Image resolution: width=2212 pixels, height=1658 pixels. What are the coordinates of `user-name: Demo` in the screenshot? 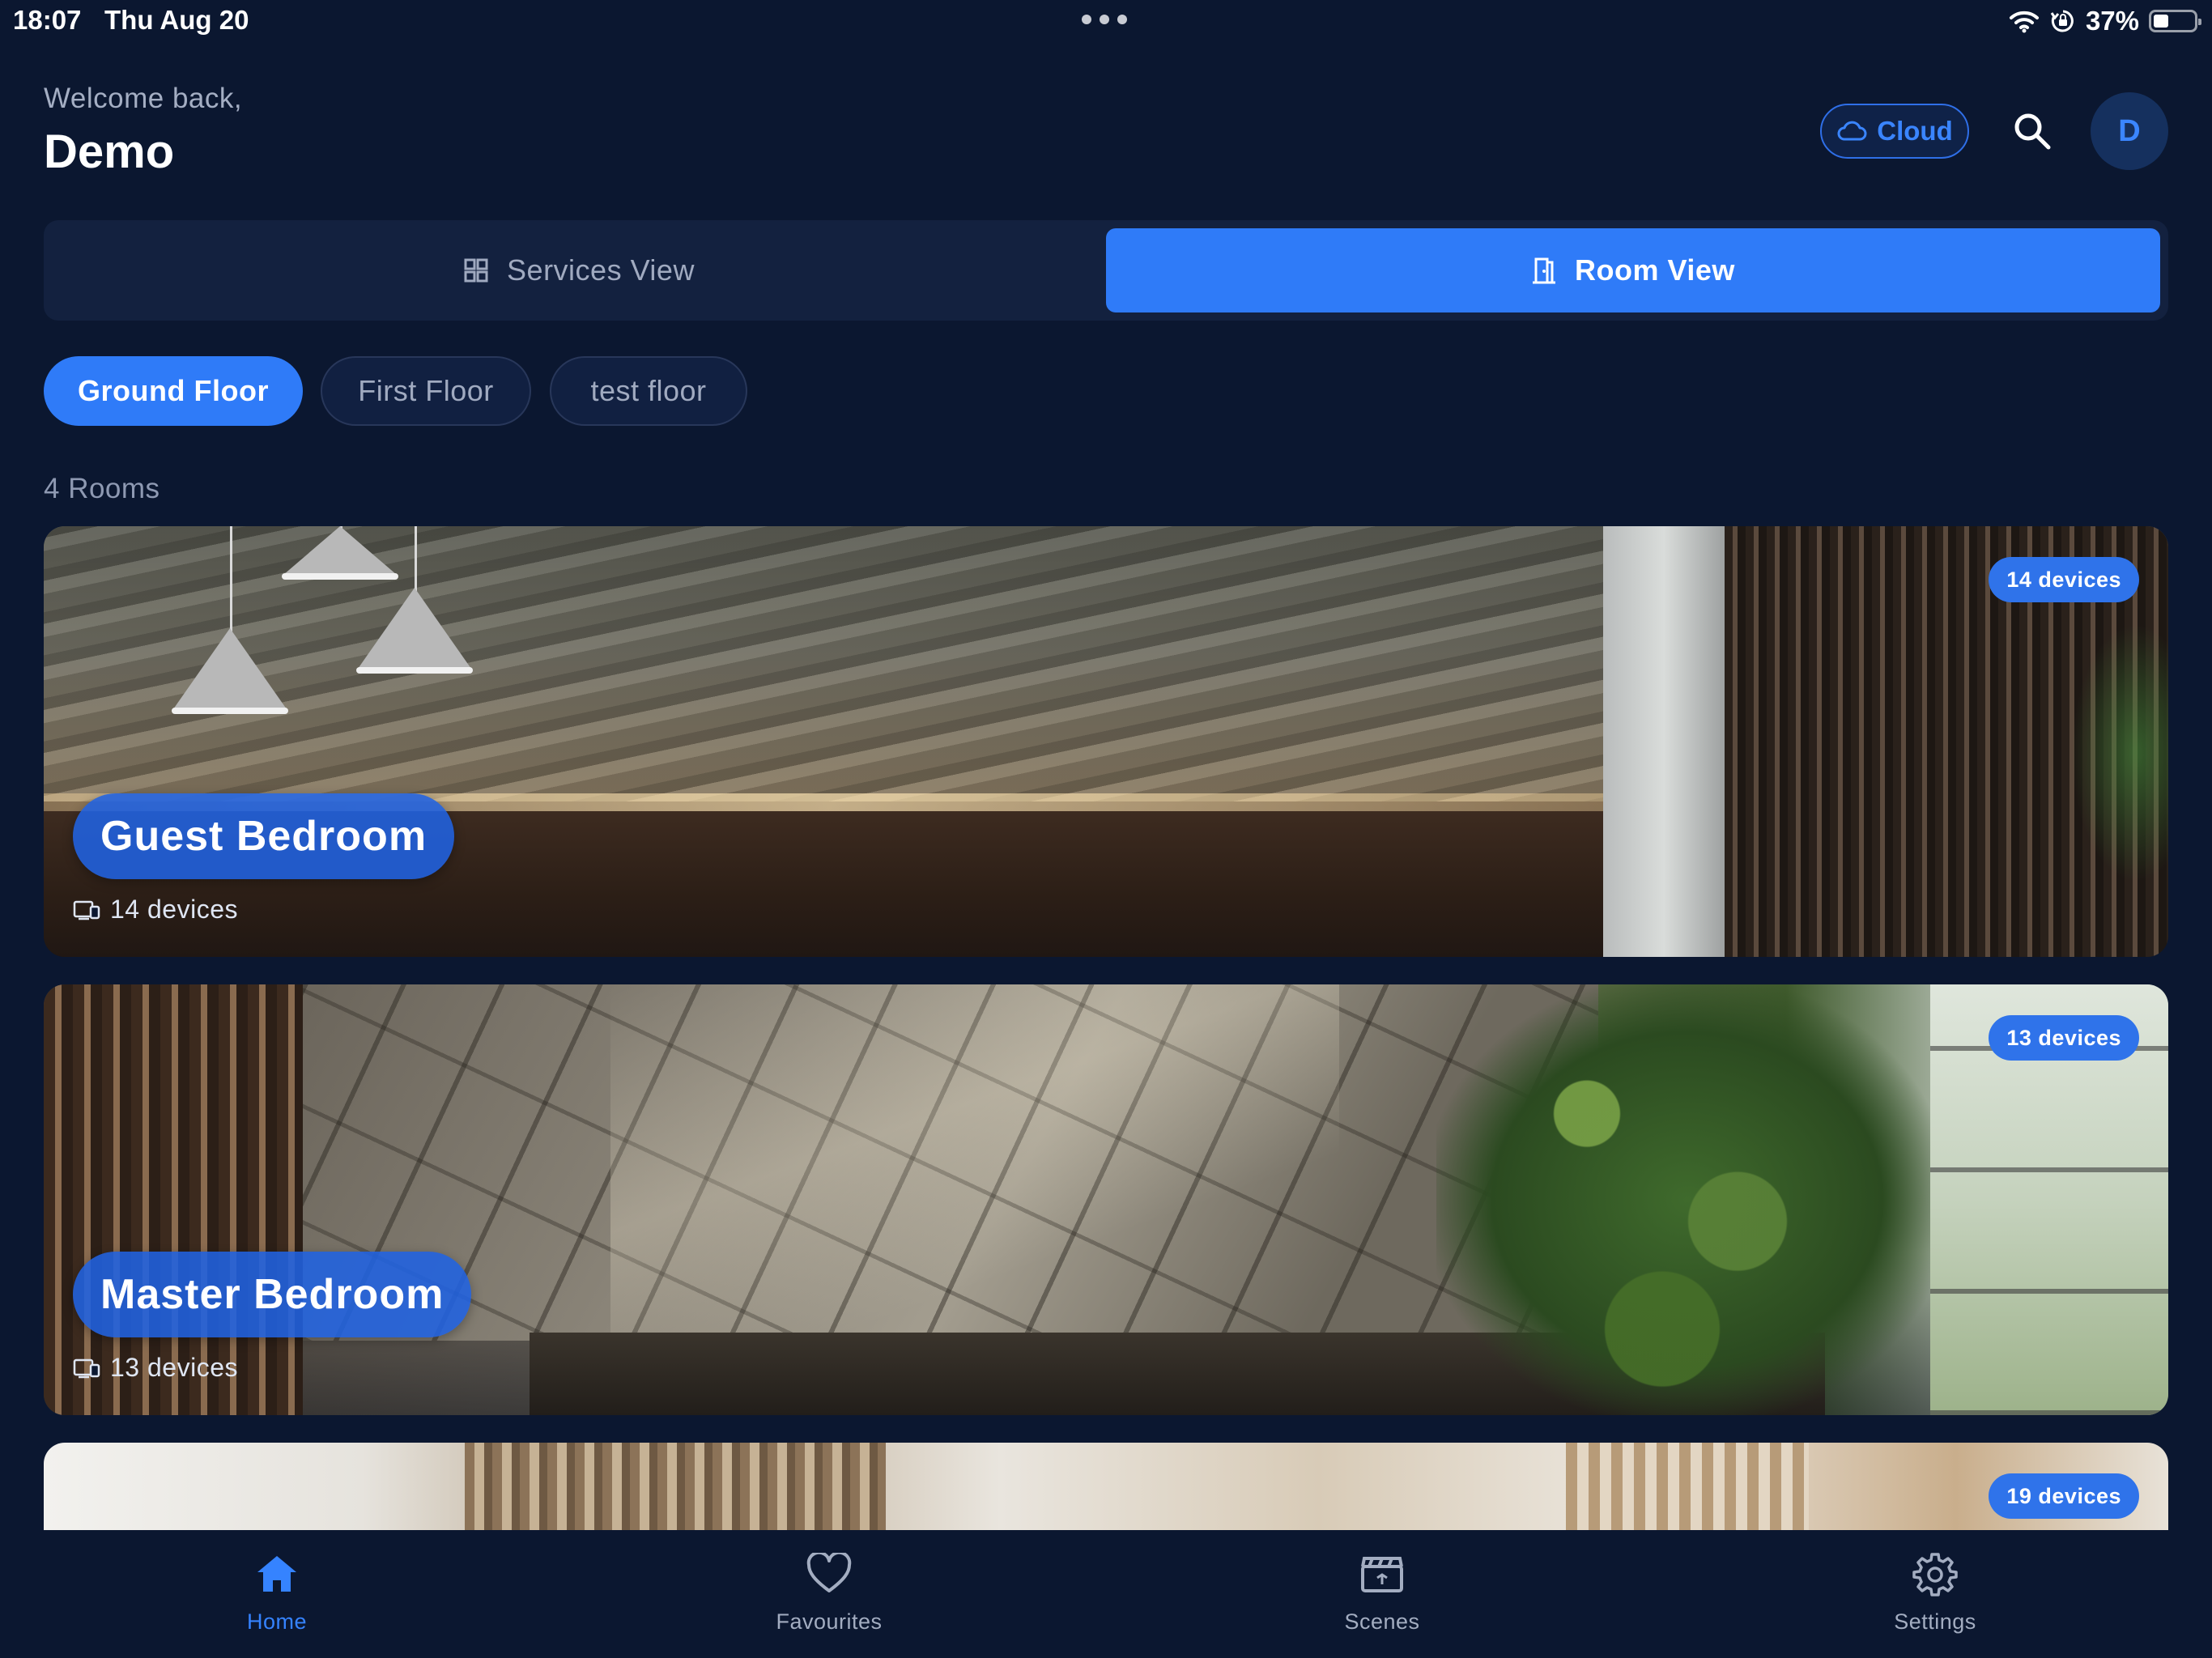 It's located at (110, 151).